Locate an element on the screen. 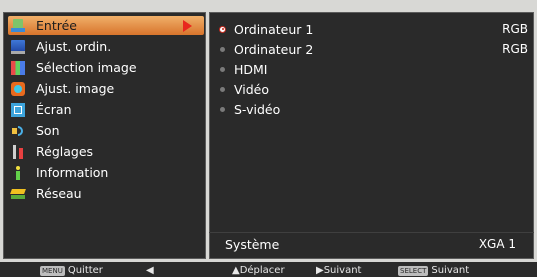 The image size is (537, 277). menu-item-selection-image: Sélection image is located at coordinates (106, 67).